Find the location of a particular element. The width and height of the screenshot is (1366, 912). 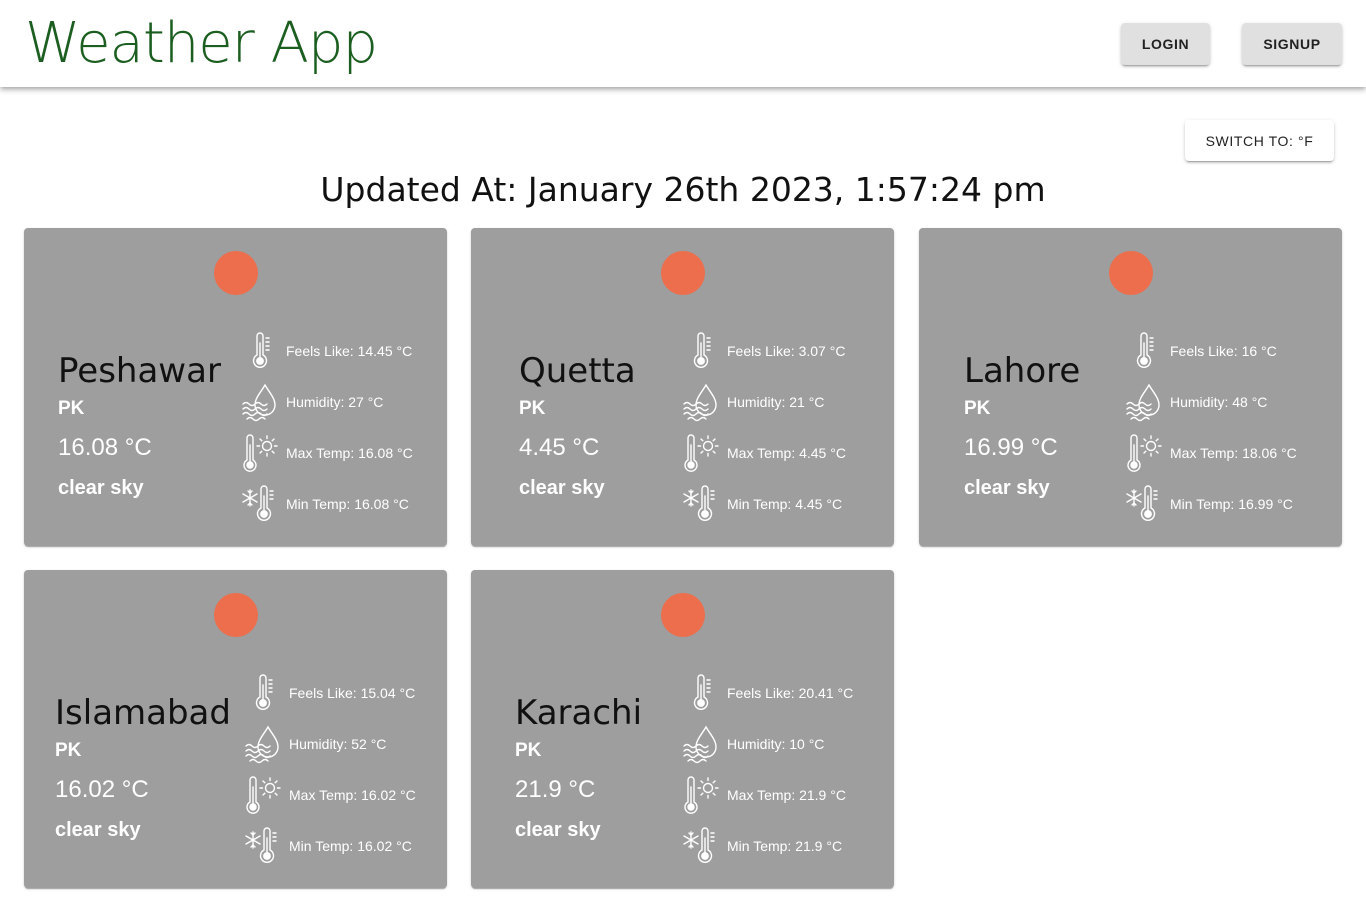

humidity-text: Humidity: 52 °C is located at coordinates (338, 744).